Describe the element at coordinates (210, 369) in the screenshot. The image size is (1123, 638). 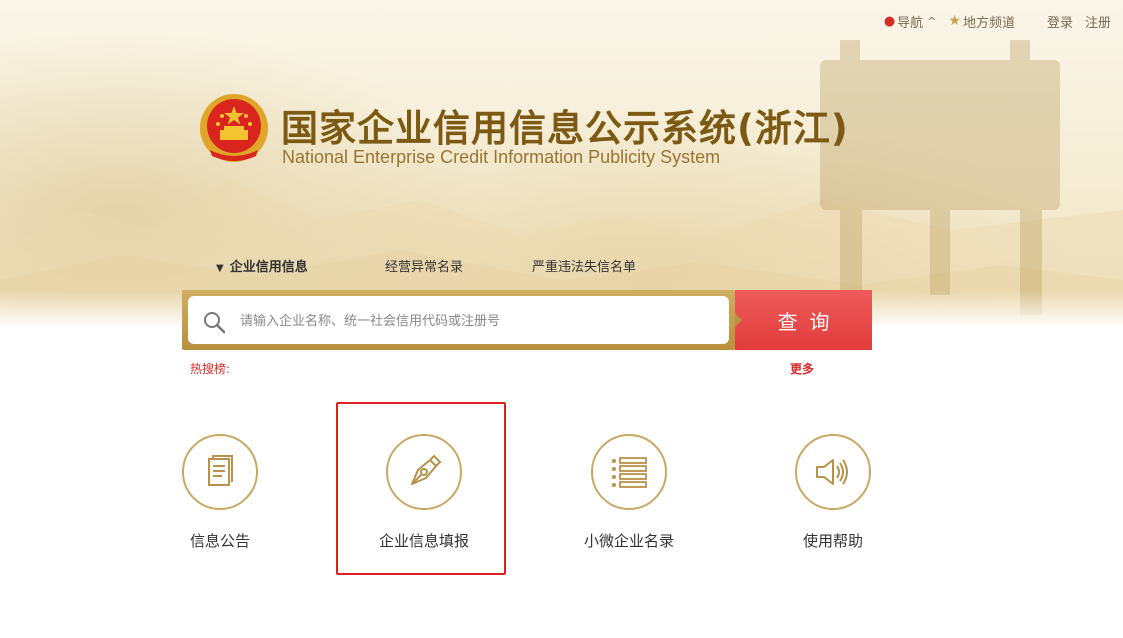
I see `hot-search-label: 热搜榜:` at that location.